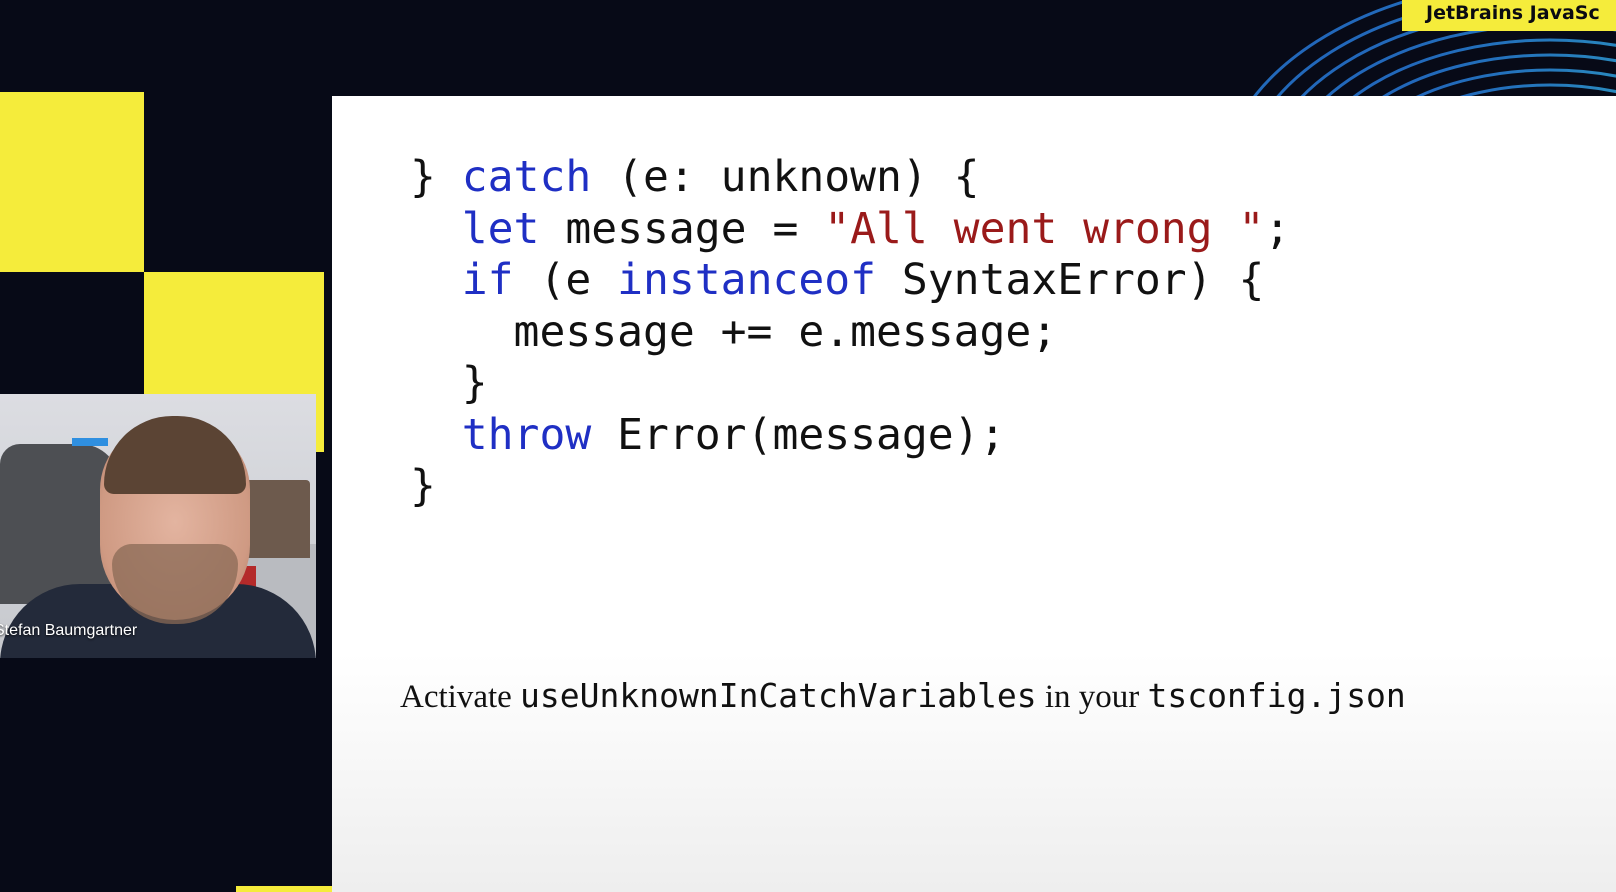  I want to click on code-text: SyntaxError) {, so click(1070, 280).